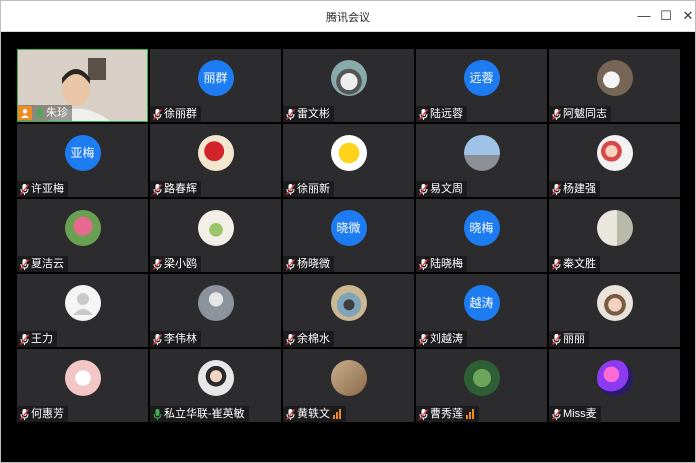 Image resolution: width=696 pixels, height=463 pixels. Describe the element at coordinates (180, 189) in the screenshot. I see `participant-name: 路春辉` at that location.